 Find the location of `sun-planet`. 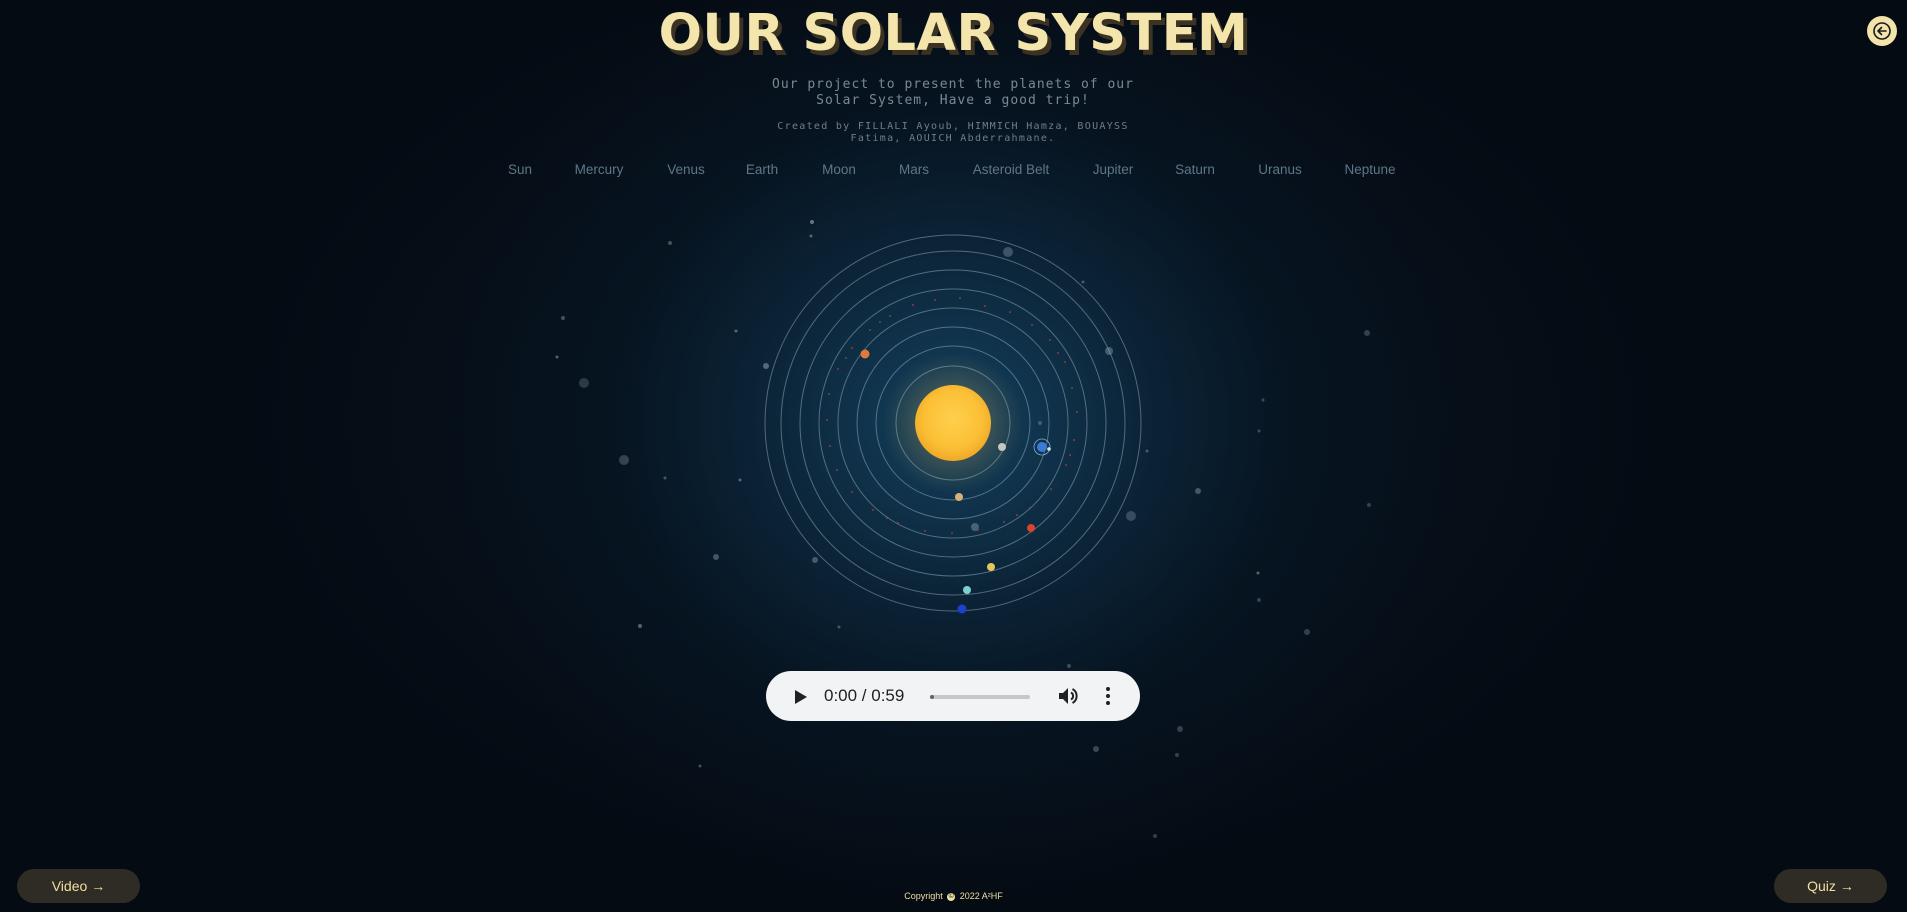

sun-planet is located at coordinates (953, 423).